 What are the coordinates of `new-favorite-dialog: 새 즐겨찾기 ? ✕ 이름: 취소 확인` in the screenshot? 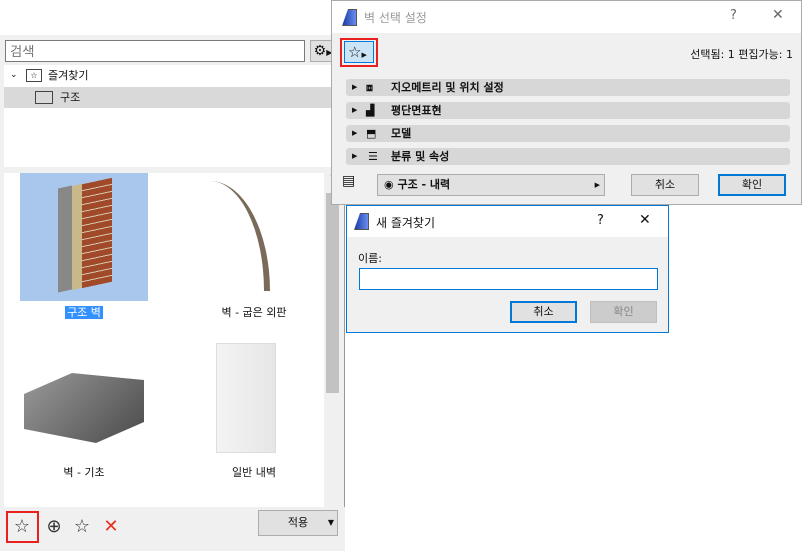 It's located at (507, 269).